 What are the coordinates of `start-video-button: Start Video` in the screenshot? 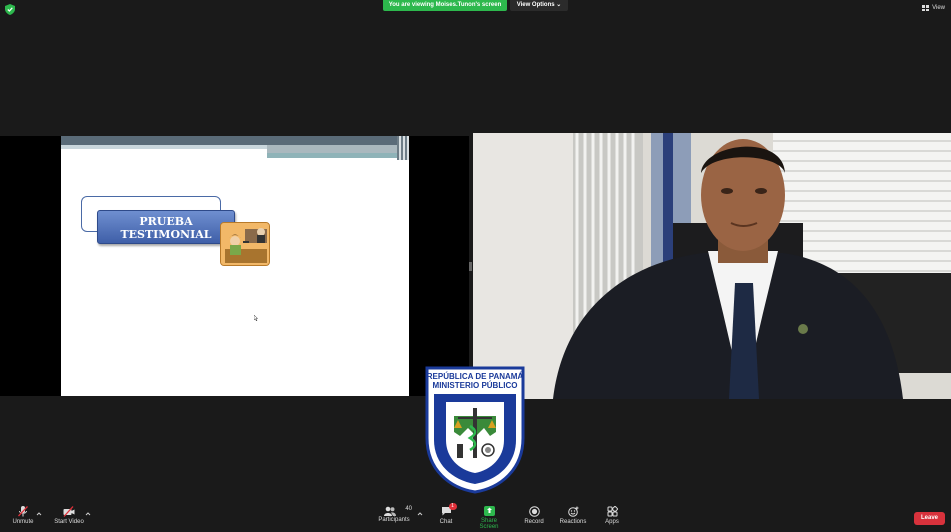 It's located at (69, 515).